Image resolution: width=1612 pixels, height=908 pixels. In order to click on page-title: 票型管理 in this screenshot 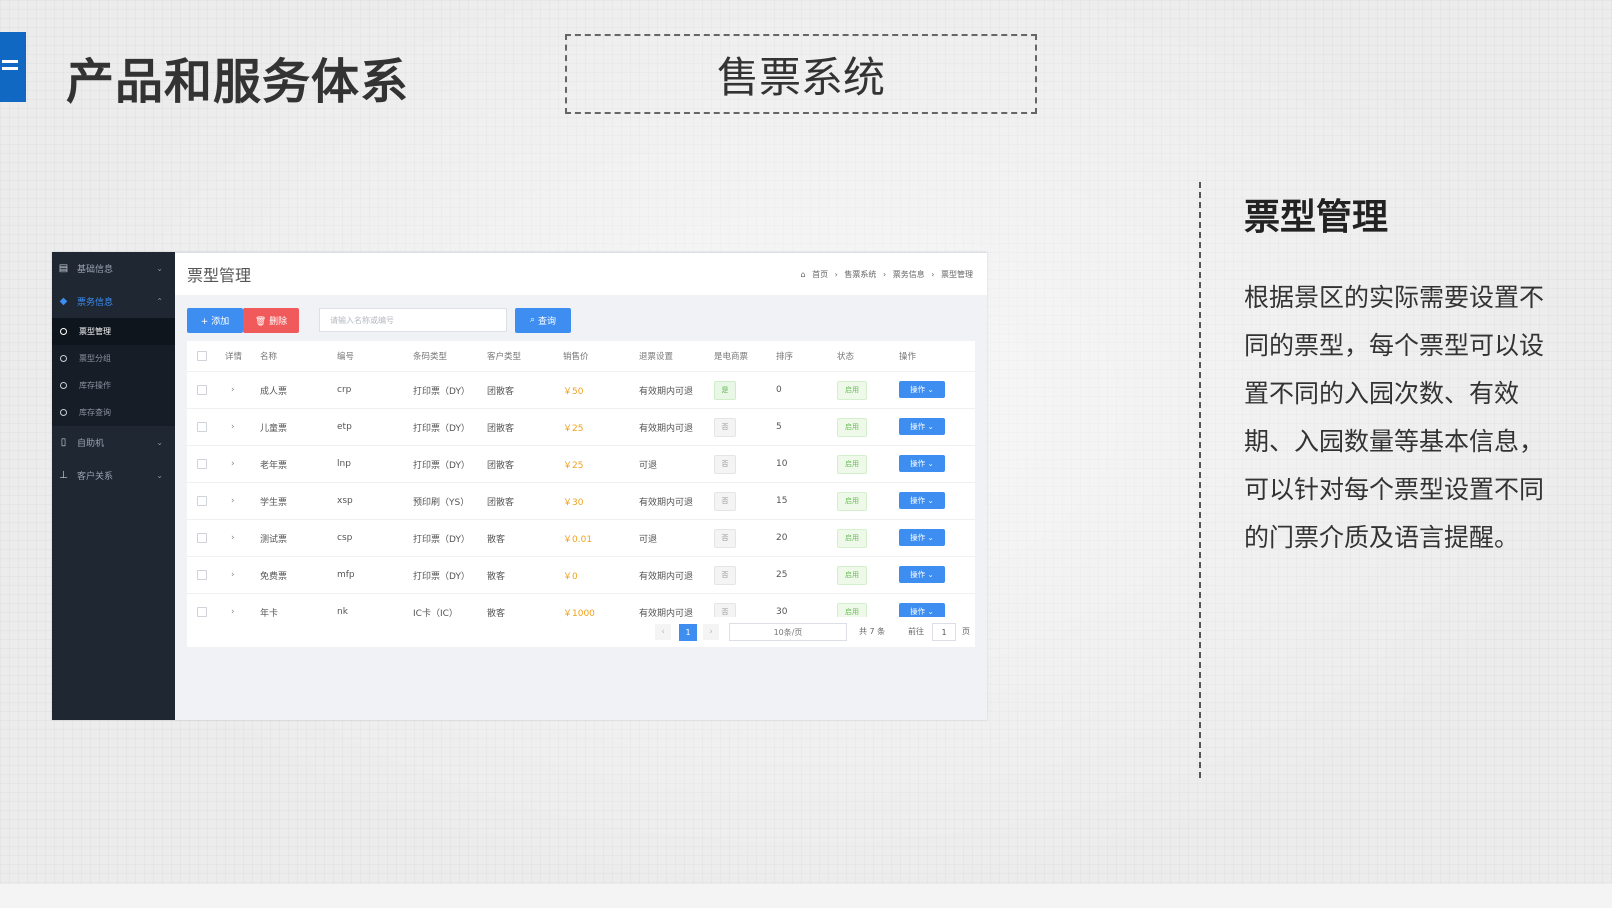, I will do `click(219, 275)`.